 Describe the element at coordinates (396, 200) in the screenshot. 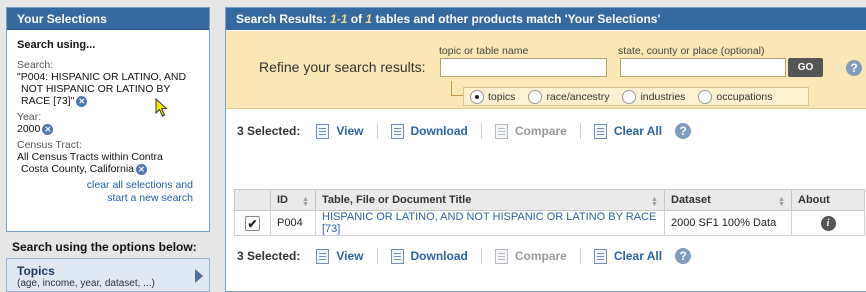

I see `column-header-label: Table, File or Document Title` at that location.